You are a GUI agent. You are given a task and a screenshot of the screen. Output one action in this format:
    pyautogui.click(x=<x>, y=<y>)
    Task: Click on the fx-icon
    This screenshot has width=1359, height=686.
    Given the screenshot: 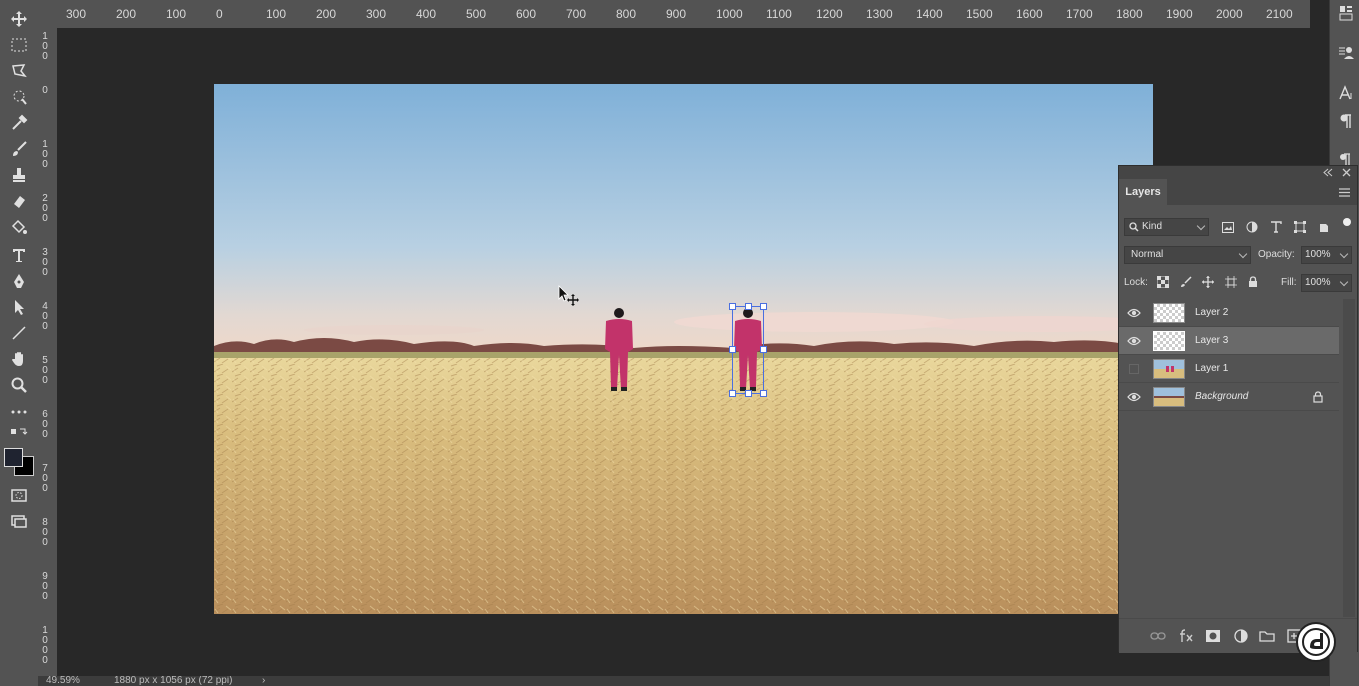 What is the action you would take?
    pyautogui.click(x=1186, y=636)
    